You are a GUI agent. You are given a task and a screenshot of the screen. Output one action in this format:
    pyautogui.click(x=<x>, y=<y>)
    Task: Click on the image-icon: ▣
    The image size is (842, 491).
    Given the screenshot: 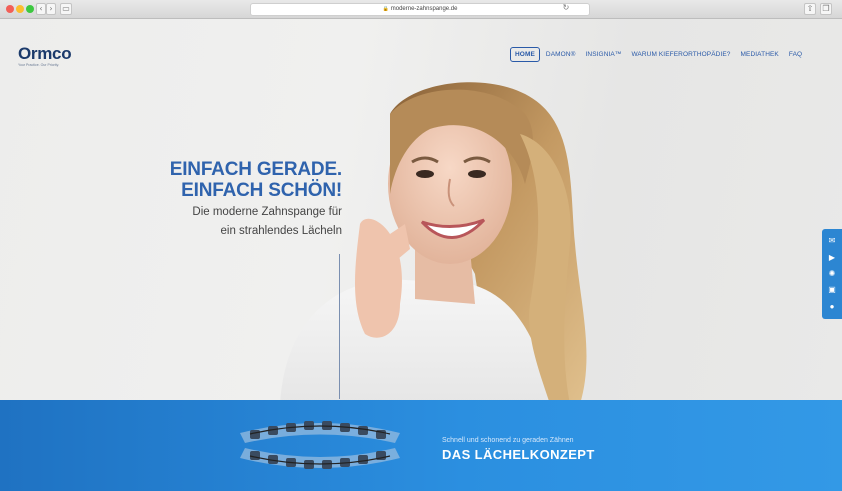 What is the action you would take?
    pyautogui.click(x=832, y=290)
    